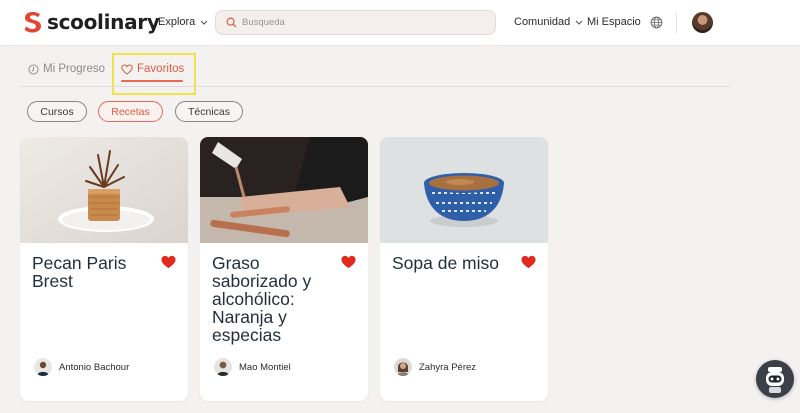  Describe the element at coordinates (362, 22) in the screenshot. I see `search-input` at that location.